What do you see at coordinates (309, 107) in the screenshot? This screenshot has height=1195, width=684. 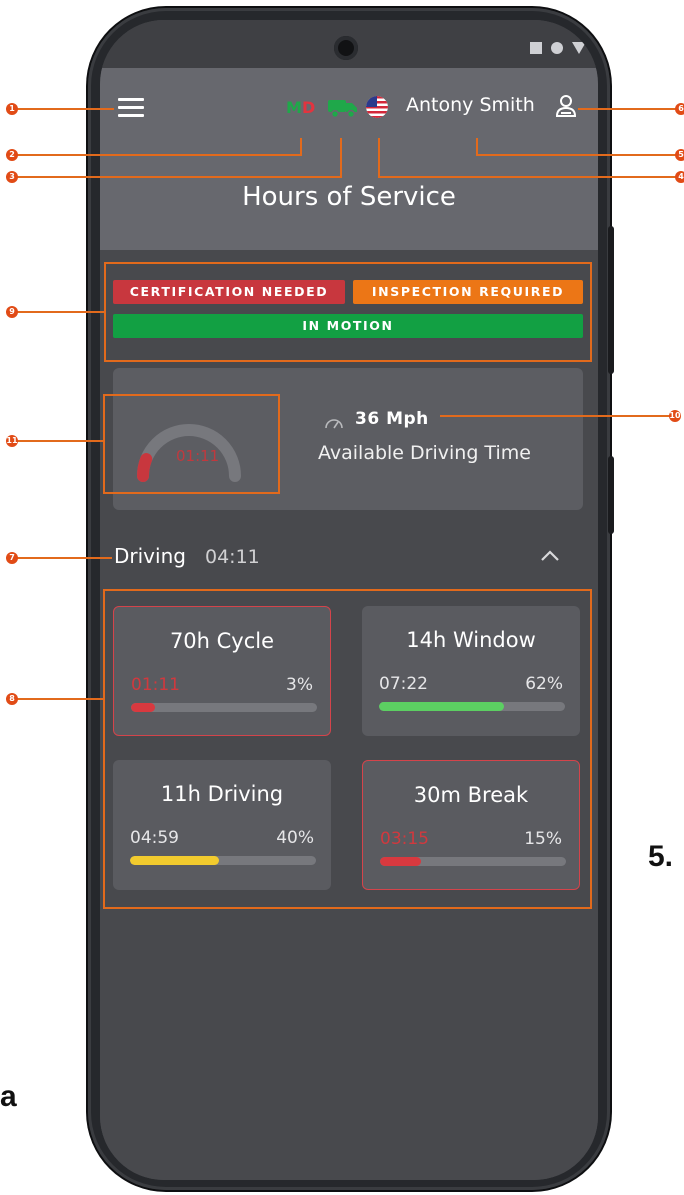 I see `status-d-label: D` at bounding box center [309, 107].